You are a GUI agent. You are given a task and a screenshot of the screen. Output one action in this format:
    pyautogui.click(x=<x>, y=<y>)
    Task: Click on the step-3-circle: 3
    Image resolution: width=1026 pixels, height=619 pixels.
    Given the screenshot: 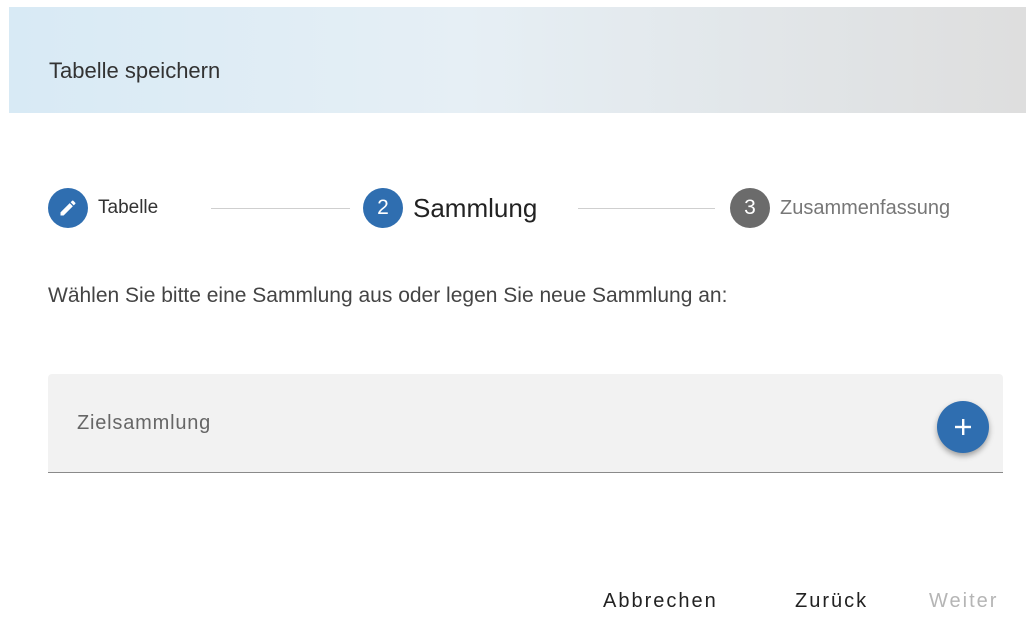 What is the action you would take?
    pyautogui.click(x=750, y=208)
    